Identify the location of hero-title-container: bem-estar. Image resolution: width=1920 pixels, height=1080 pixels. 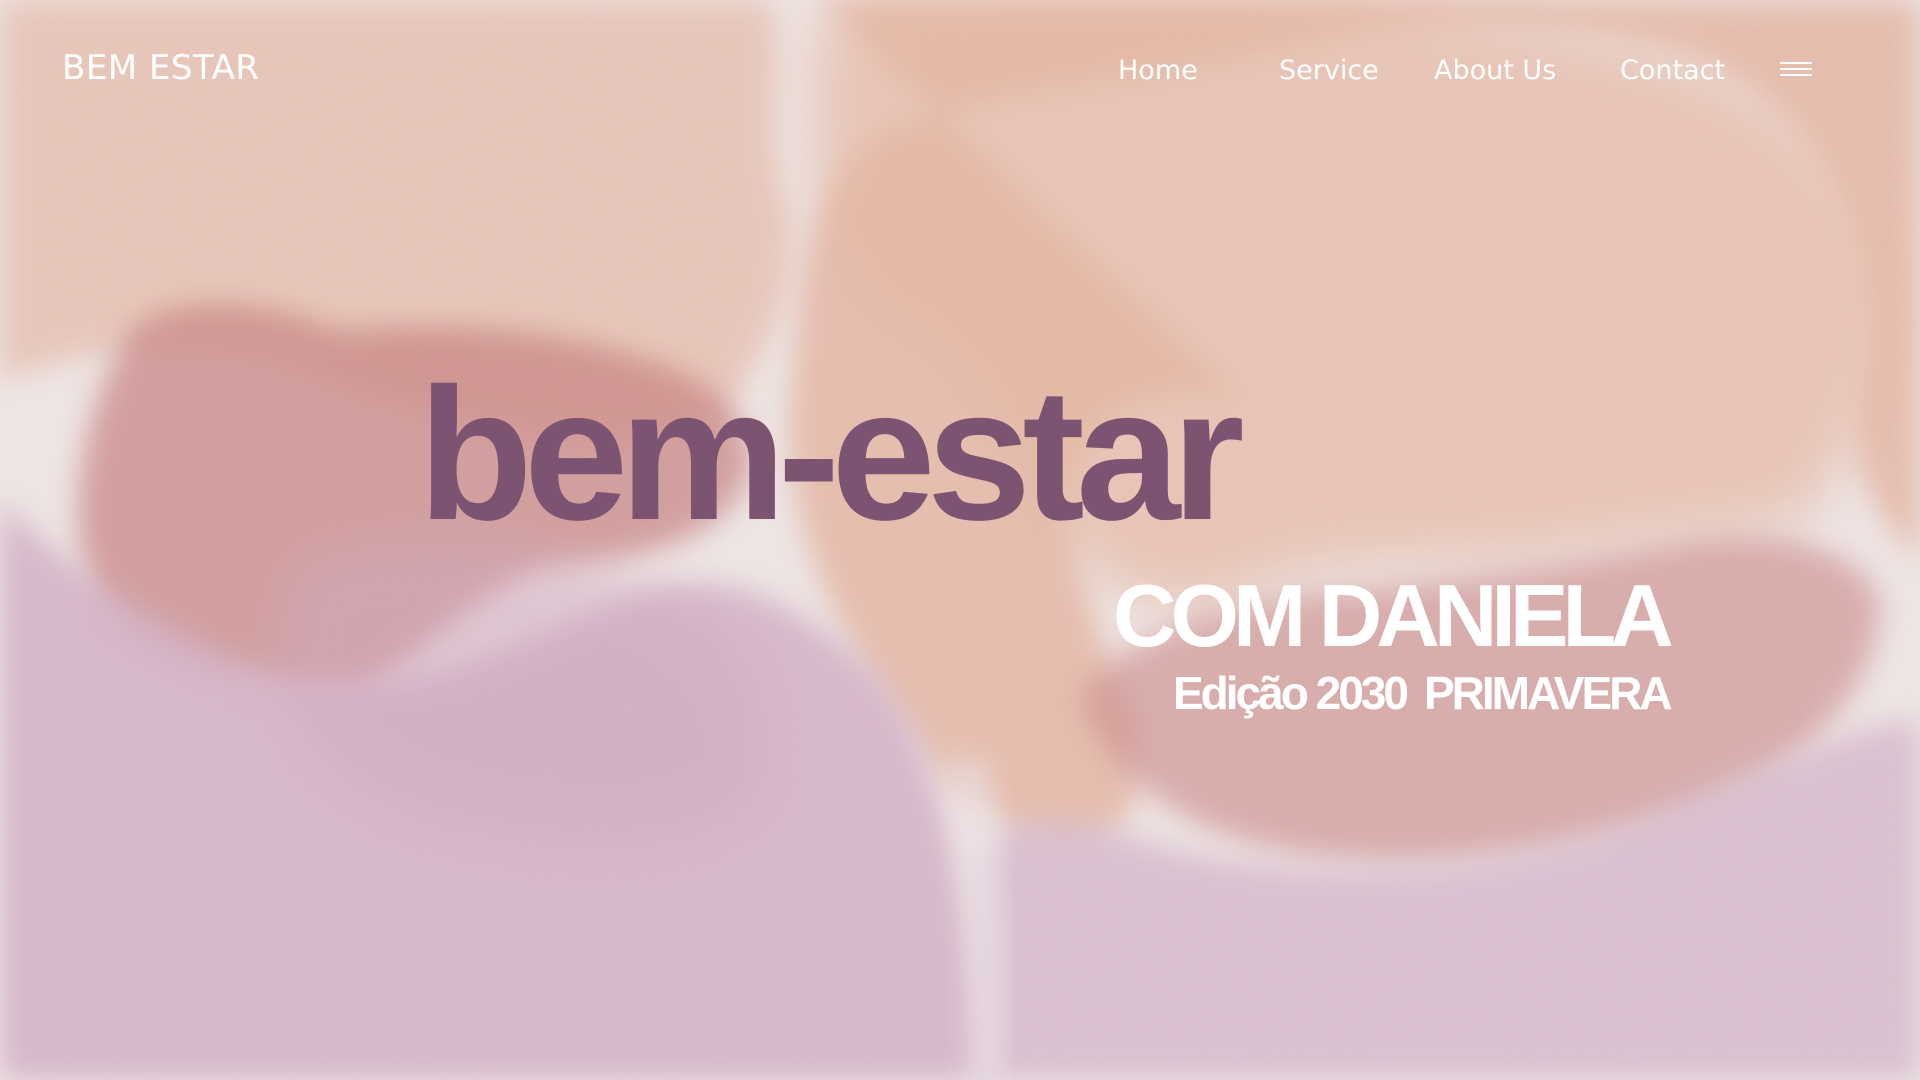
(868, 470).